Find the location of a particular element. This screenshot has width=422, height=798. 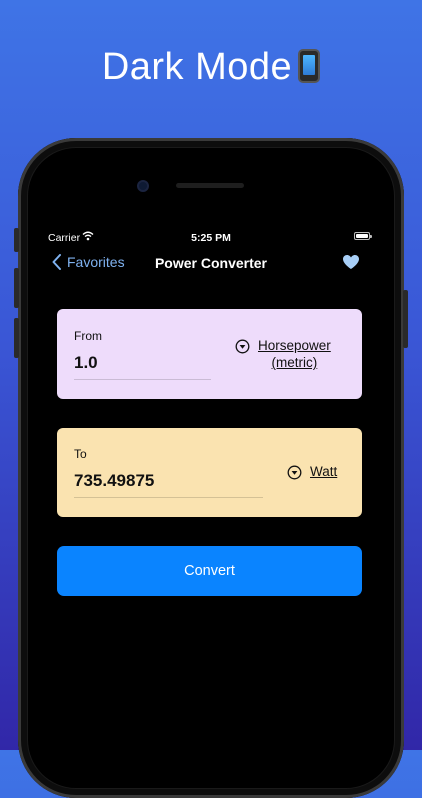

favorite-button is located at coordinates (351, 264).